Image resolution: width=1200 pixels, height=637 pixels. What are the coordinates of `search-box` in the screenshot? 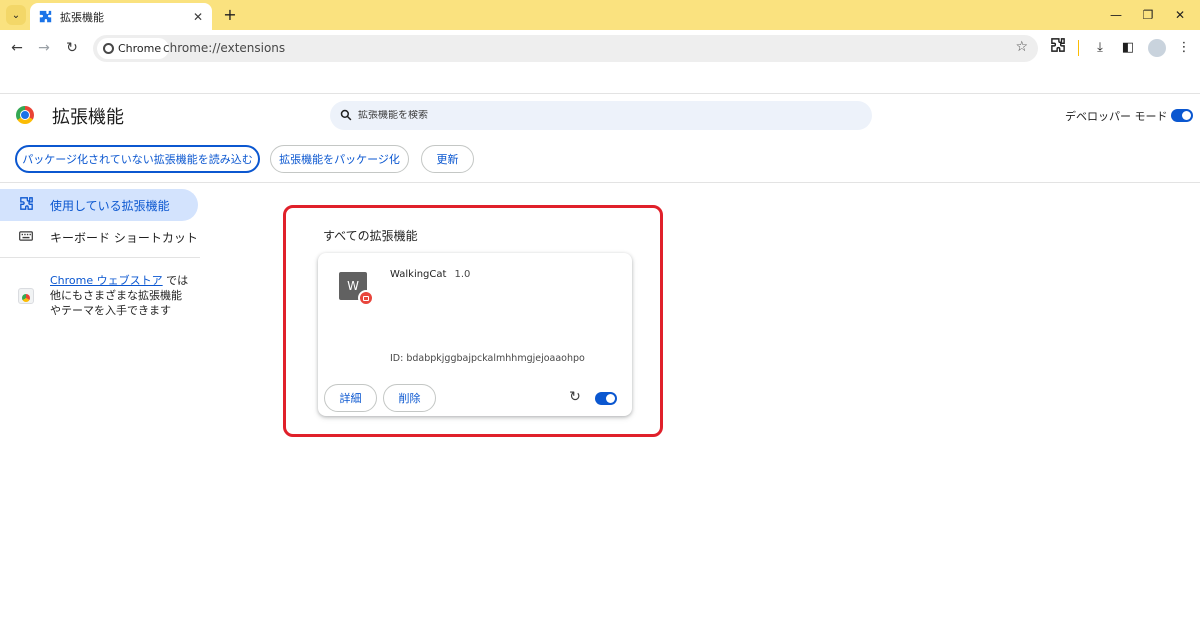 It's located at (601, 115).